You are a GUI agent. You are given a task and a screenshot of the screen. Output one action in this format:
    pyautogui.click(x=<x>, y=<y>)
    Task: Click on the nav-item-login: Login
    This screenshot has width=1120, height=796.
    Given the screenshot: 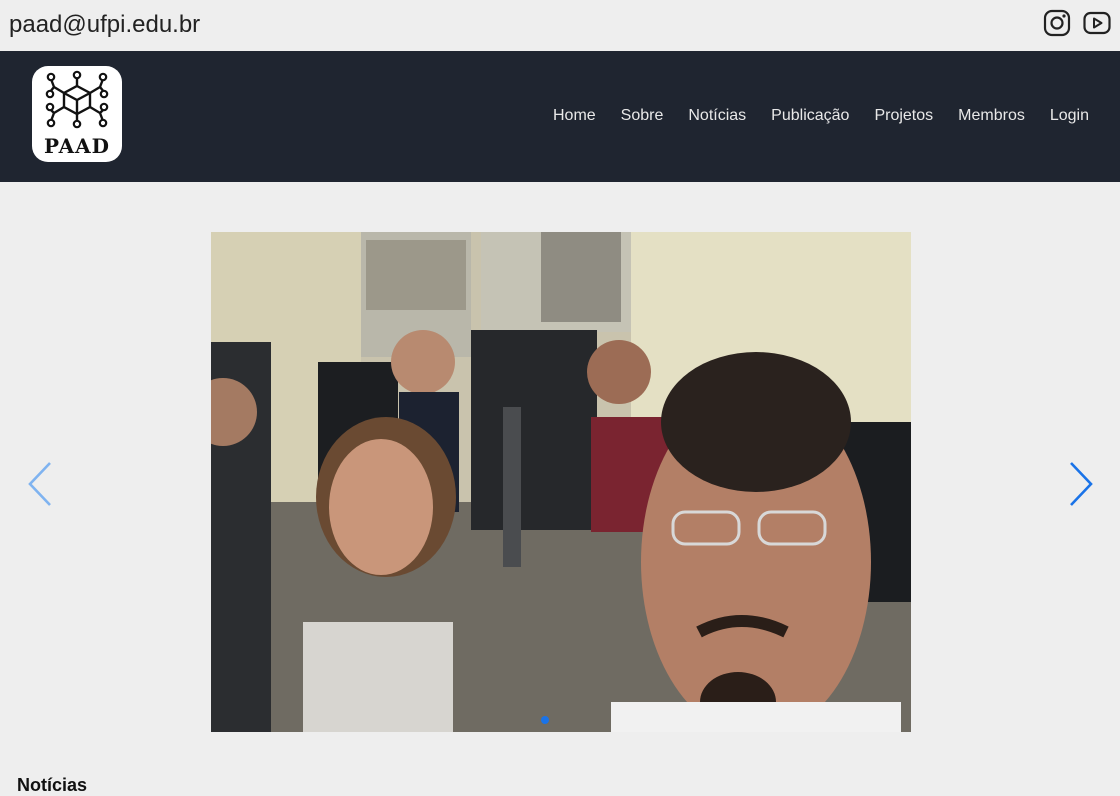 What is the action you would take?
    pyautogui.click(x=1069, y=116)
    